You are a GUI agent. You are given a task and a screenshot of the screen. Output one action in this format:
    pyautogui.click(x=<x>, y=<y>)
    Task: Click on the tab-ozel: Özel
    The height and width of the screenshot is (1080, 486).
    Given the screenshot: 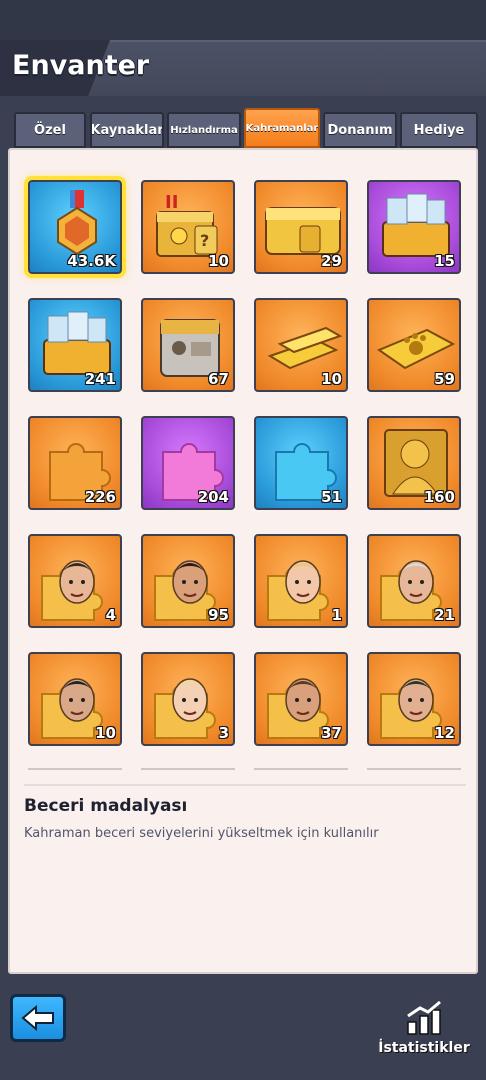 What is the action you would take?
    pyautogui.click(x=50, y=130)
    